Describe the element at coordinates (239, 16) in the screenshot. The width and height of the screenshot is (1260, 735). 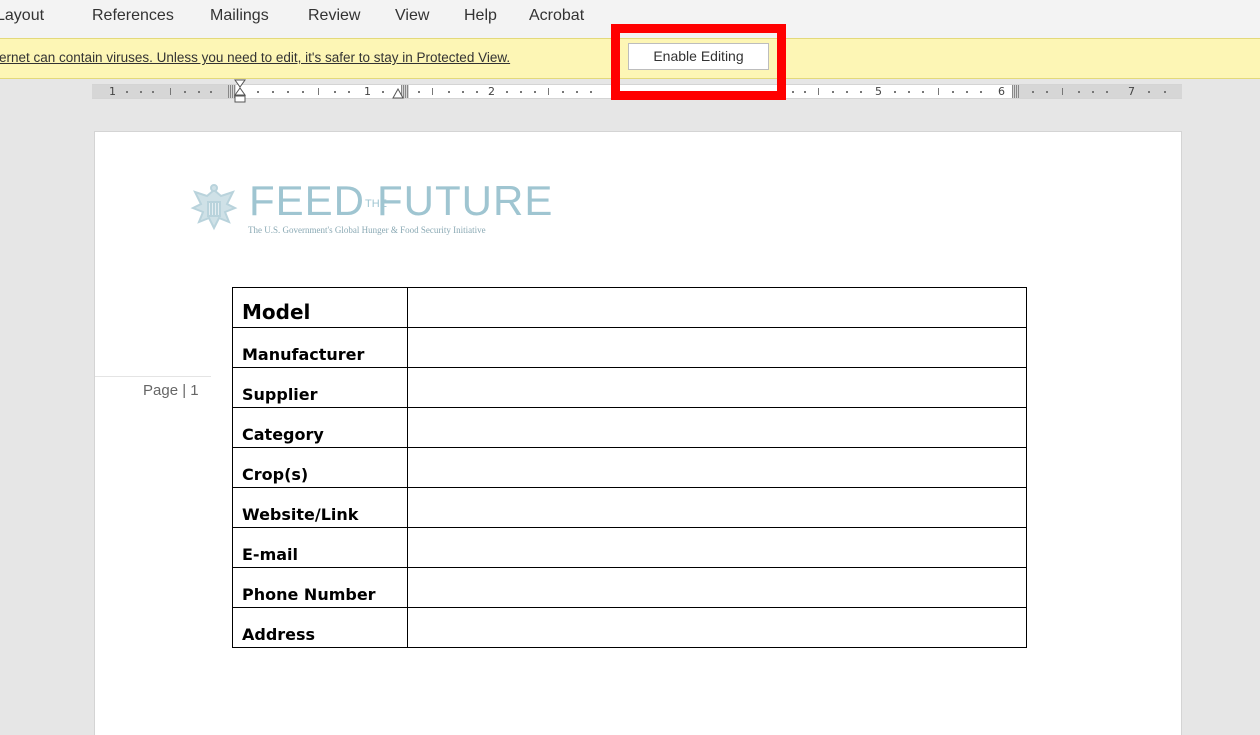
I see `tab-mailings: Mailings` at that location.